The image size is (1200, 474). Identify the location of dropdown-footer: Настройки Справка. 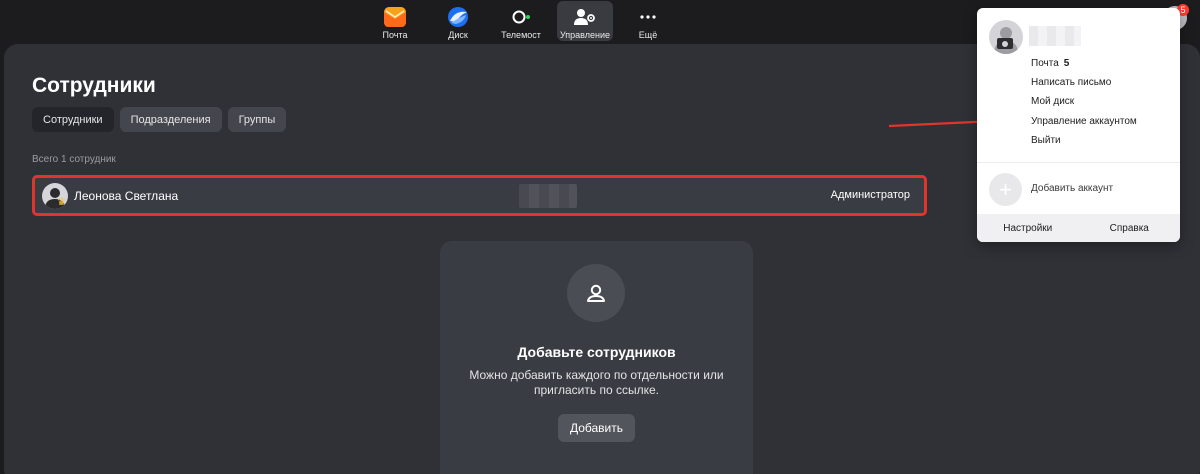
(1078, 228).